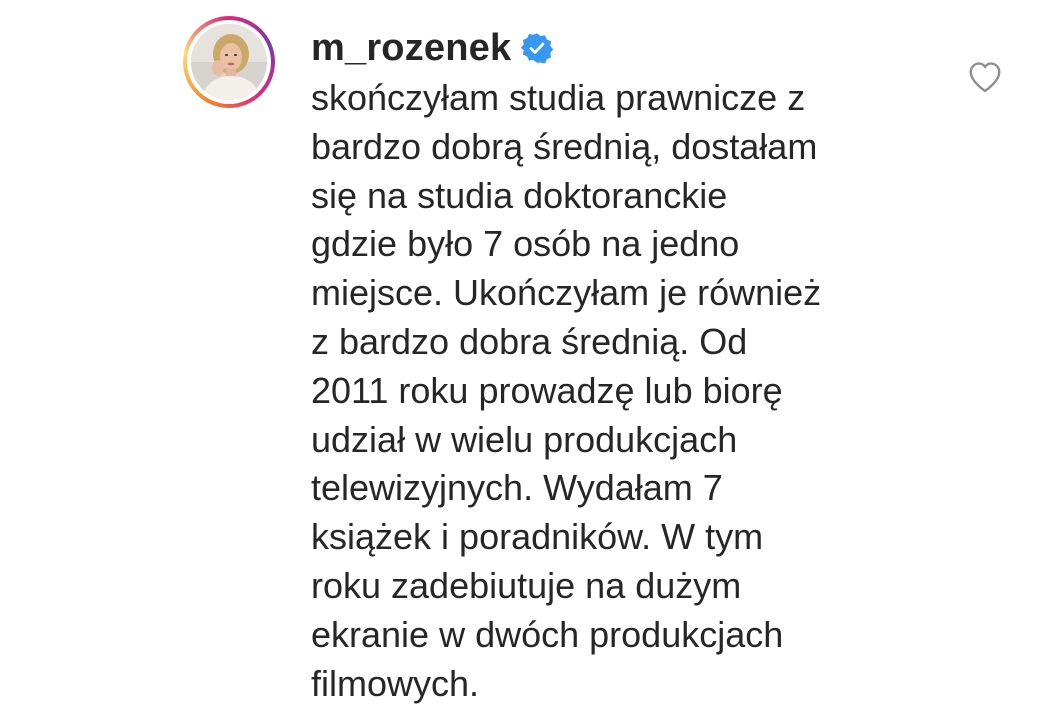 The height and width of the screenshot is (708, 1053). Describe the element at coordinates (985, 77) in the screenshot. I see `like-heart-icon` at that location.